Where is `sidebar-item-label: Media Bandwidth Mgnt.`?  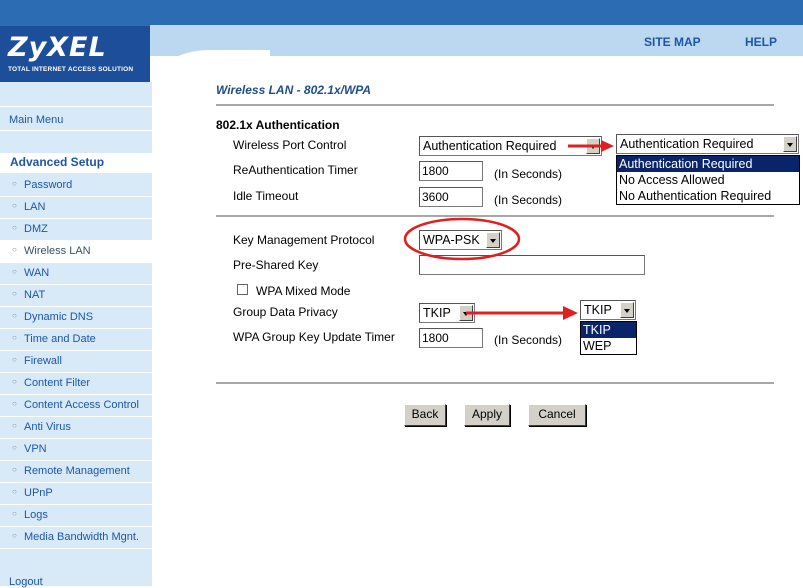
sidebar-item-label: Media Bandwidth Mgnt. is located at coordinates (81, 537).